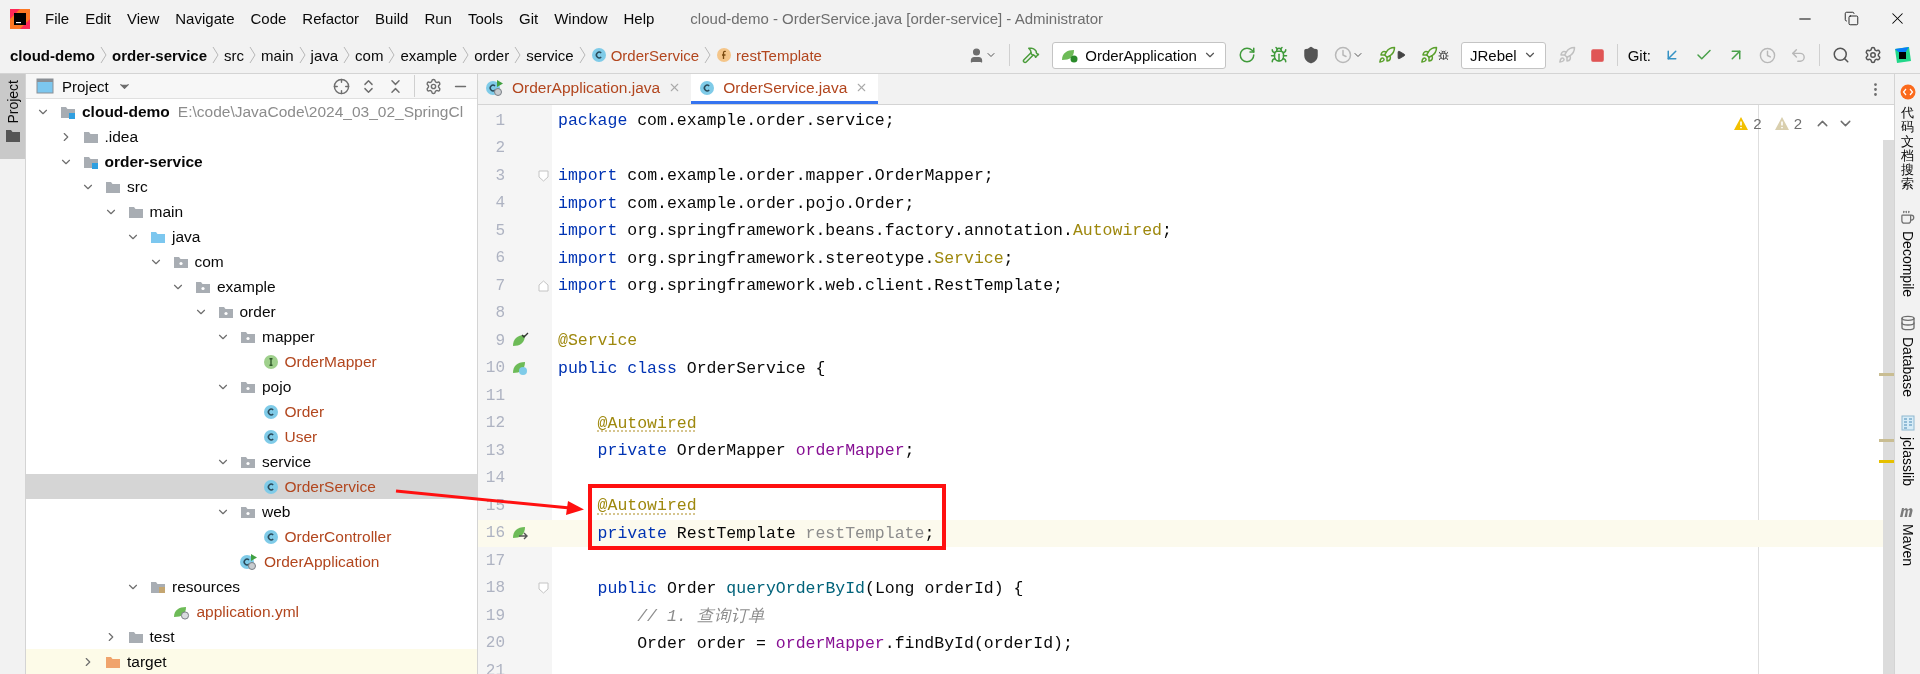  What do you see at coordinates (438, 18) in the screenshot?
I see `menu-item: Run` at bounding box center [438, 18].